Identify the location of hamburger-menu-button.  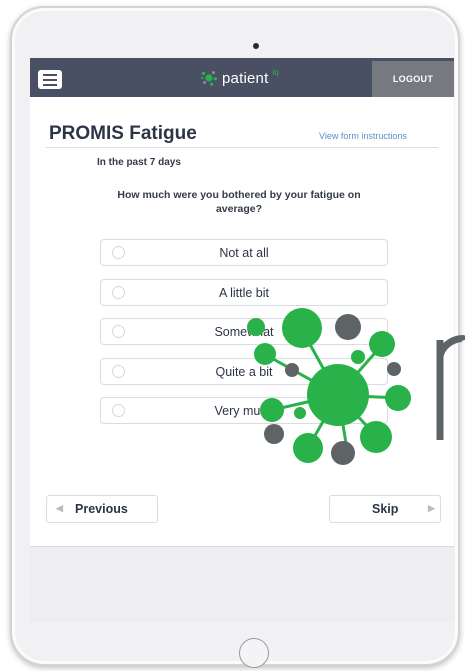
(50, 79).